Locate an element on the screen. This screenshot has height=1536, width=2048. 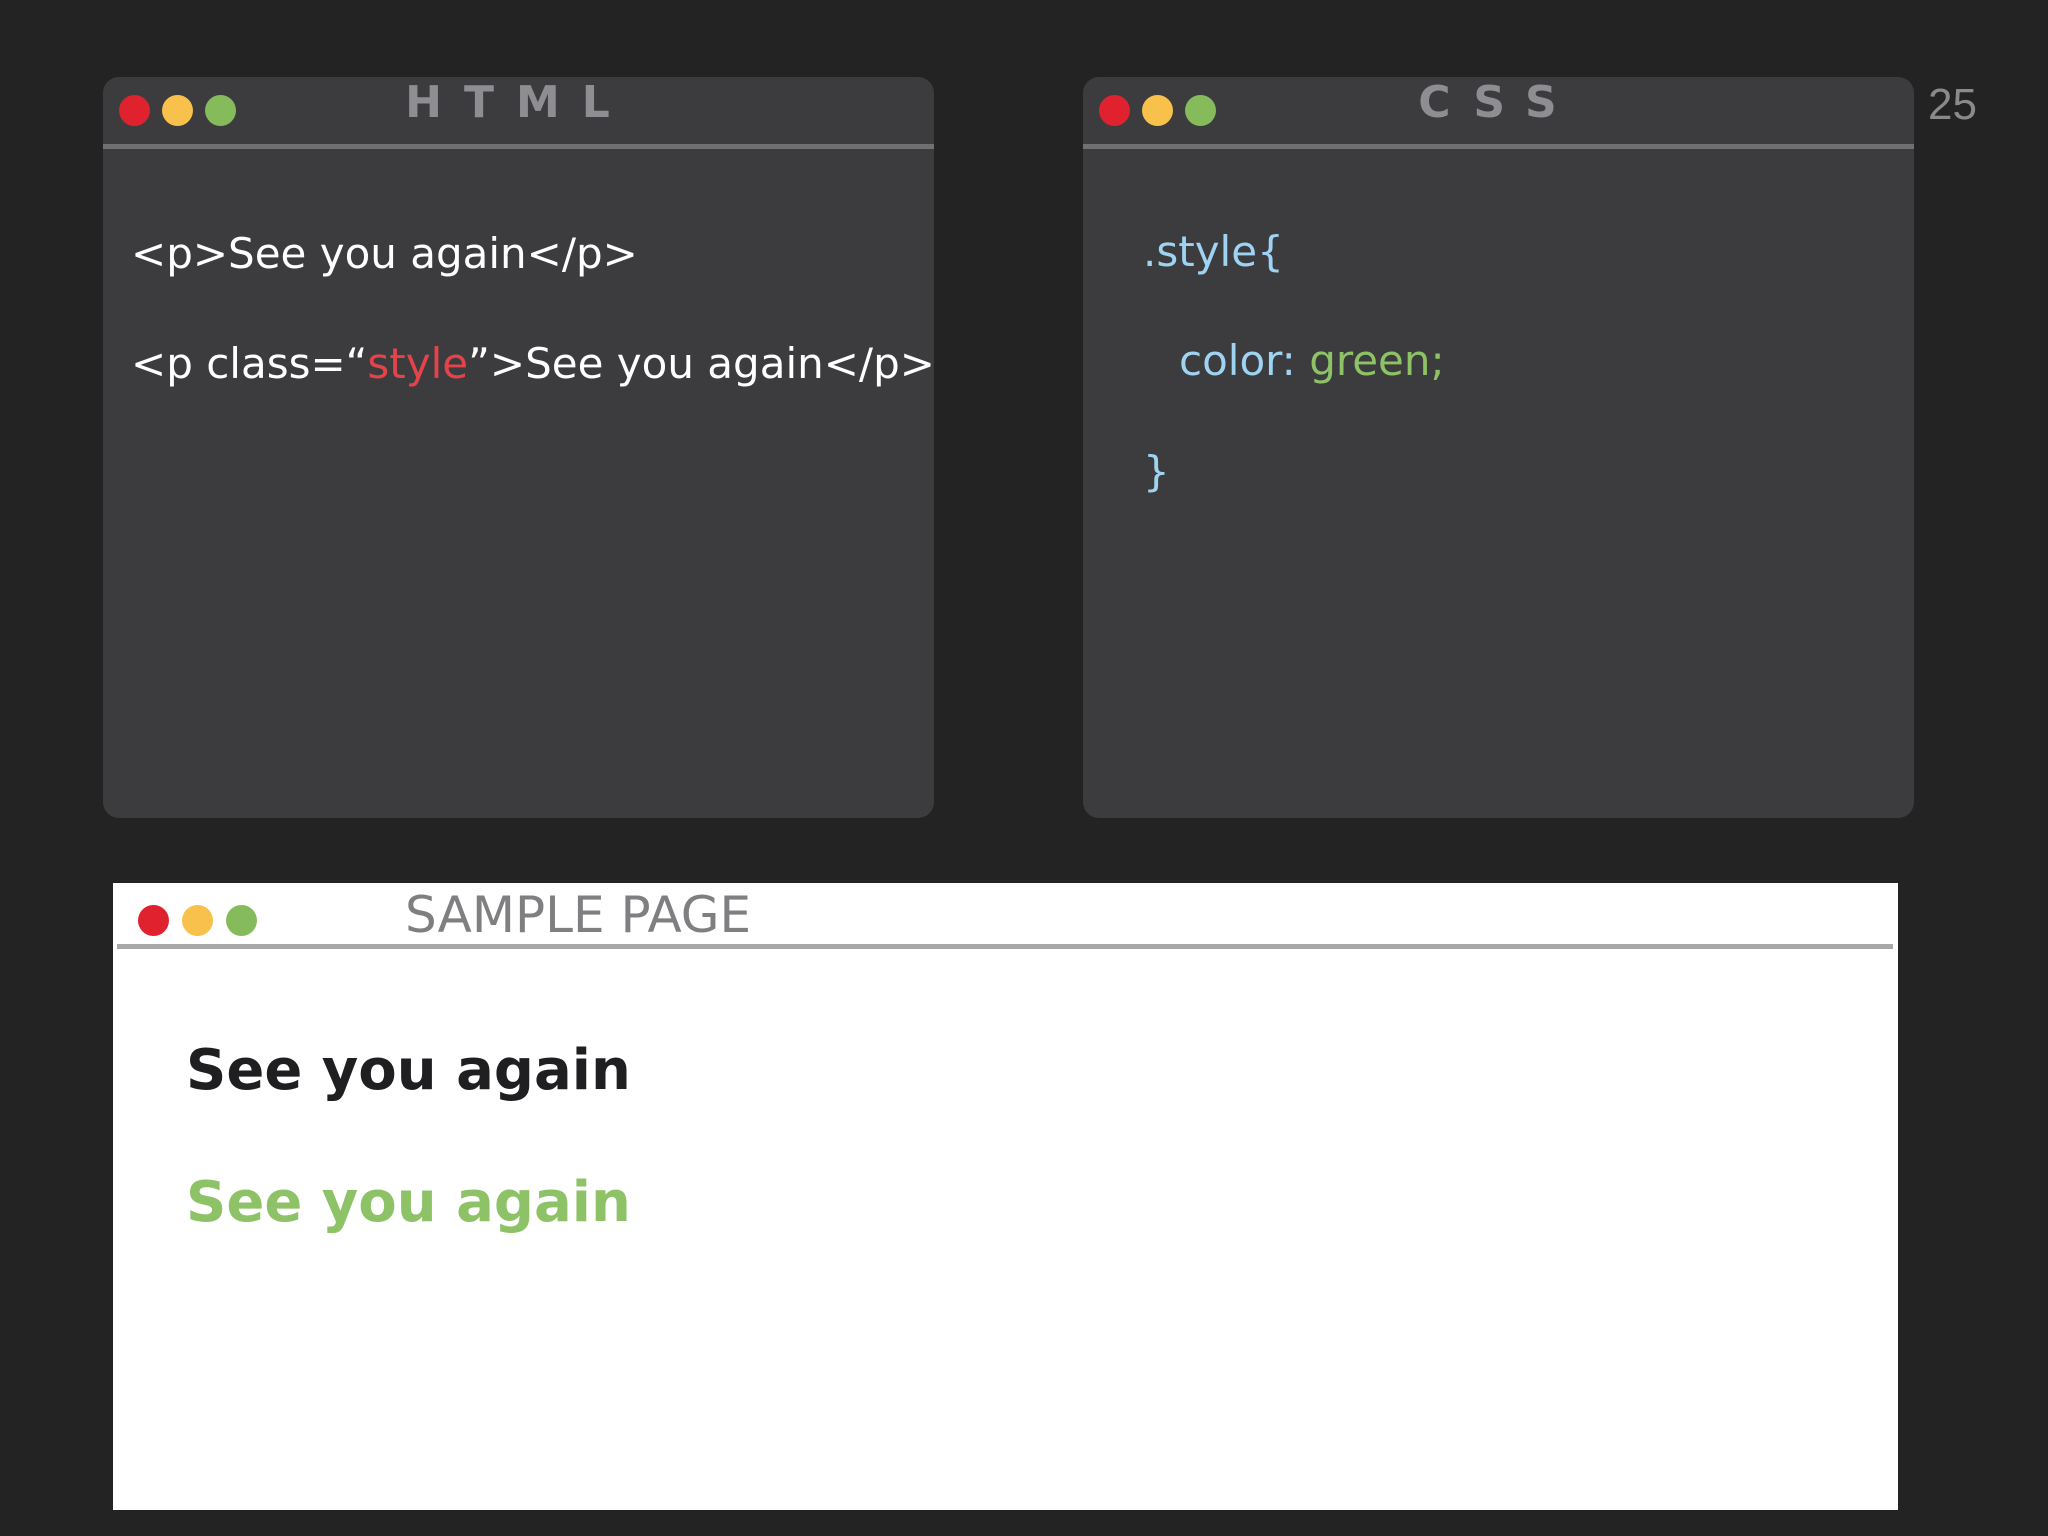
css-editor-titlebar: CSS is located at coordinates (1498, 113).